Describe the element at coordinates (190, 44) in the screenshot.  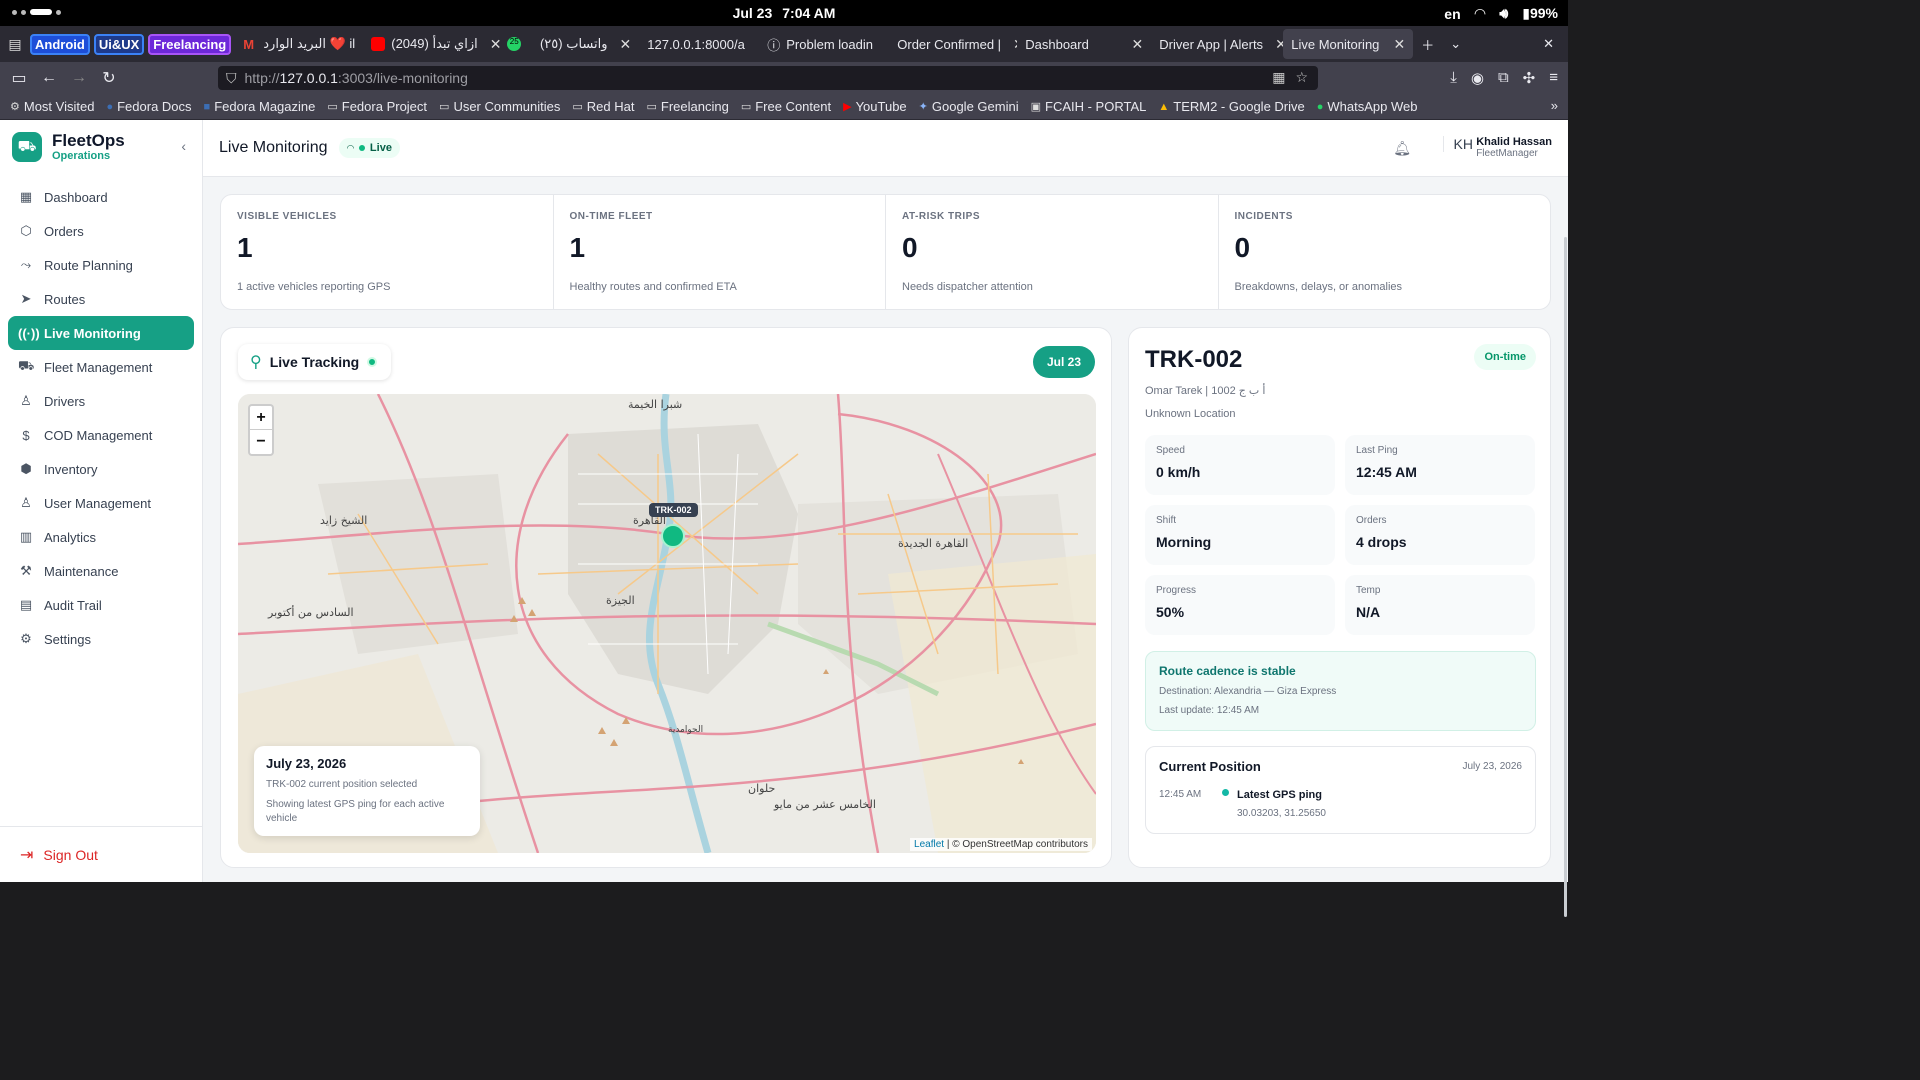
I see `tab-group-freelancing: Freelancing` at that location.